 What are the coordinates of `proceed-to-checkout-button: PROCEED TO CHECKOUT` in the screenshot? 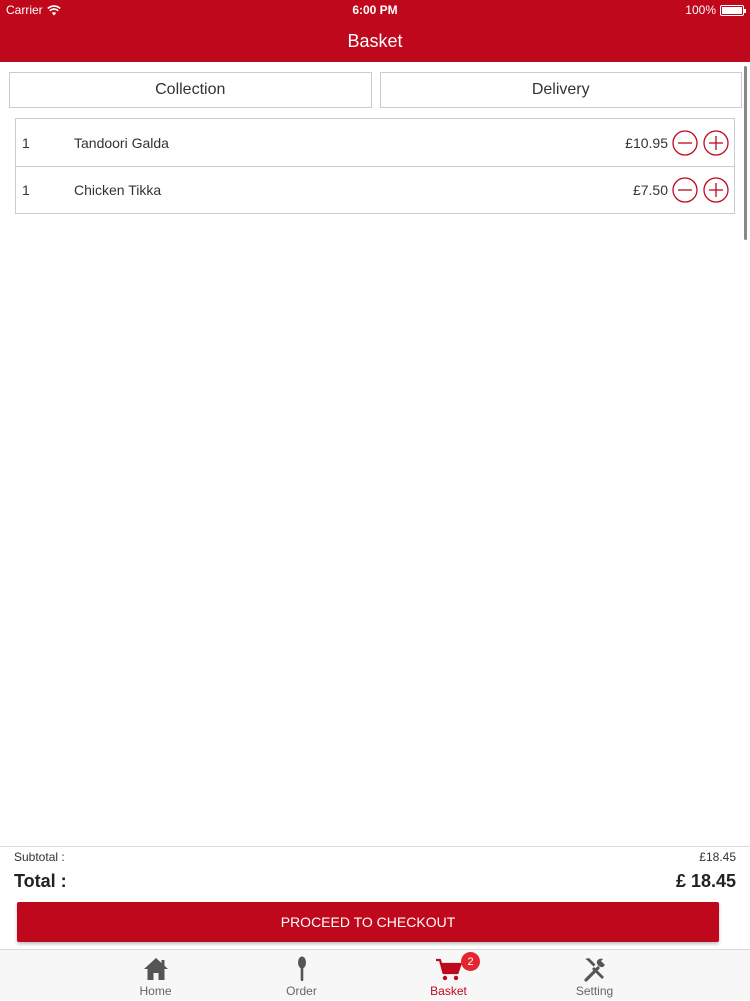 It's located at (368, 922).